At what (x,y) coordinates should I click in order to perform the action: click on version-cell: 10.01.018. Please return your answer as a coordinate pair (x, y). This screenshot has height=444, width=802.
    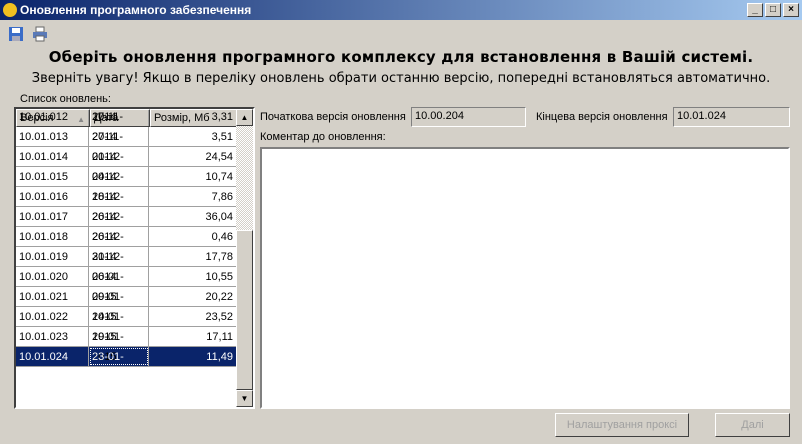
    Looking at the image, I should click on (52, 236).